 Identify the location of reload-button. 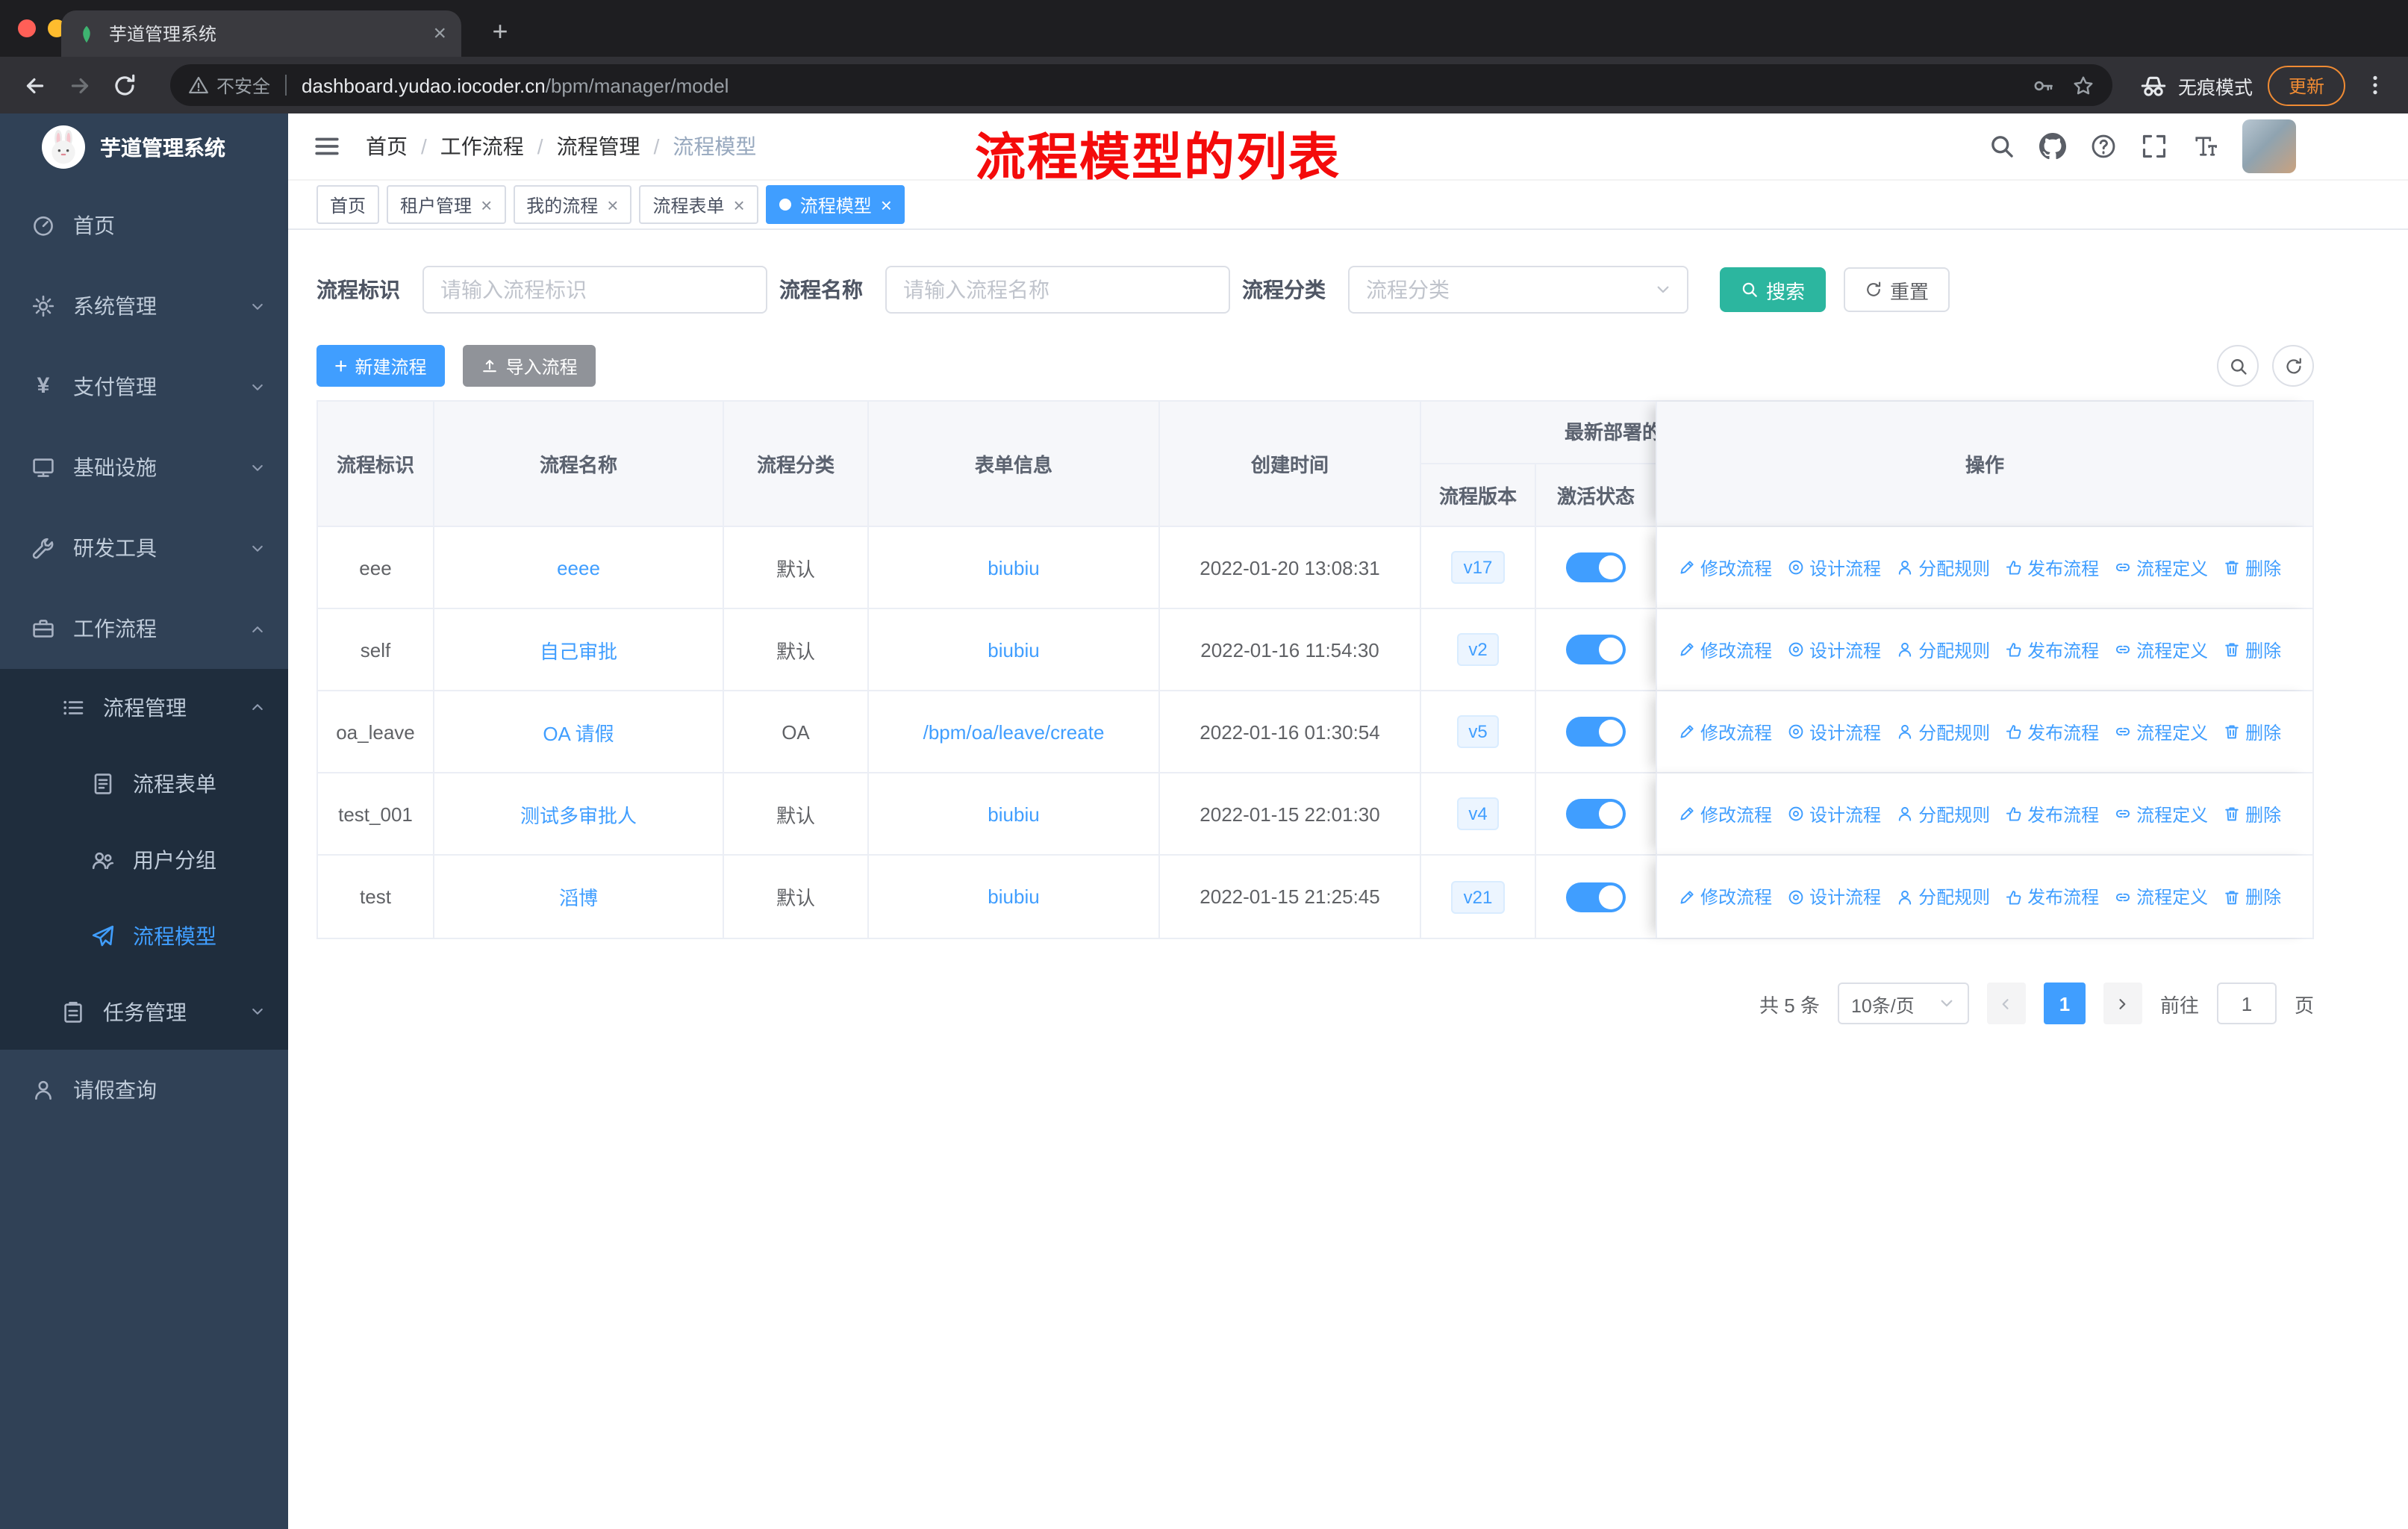
(124, 85).